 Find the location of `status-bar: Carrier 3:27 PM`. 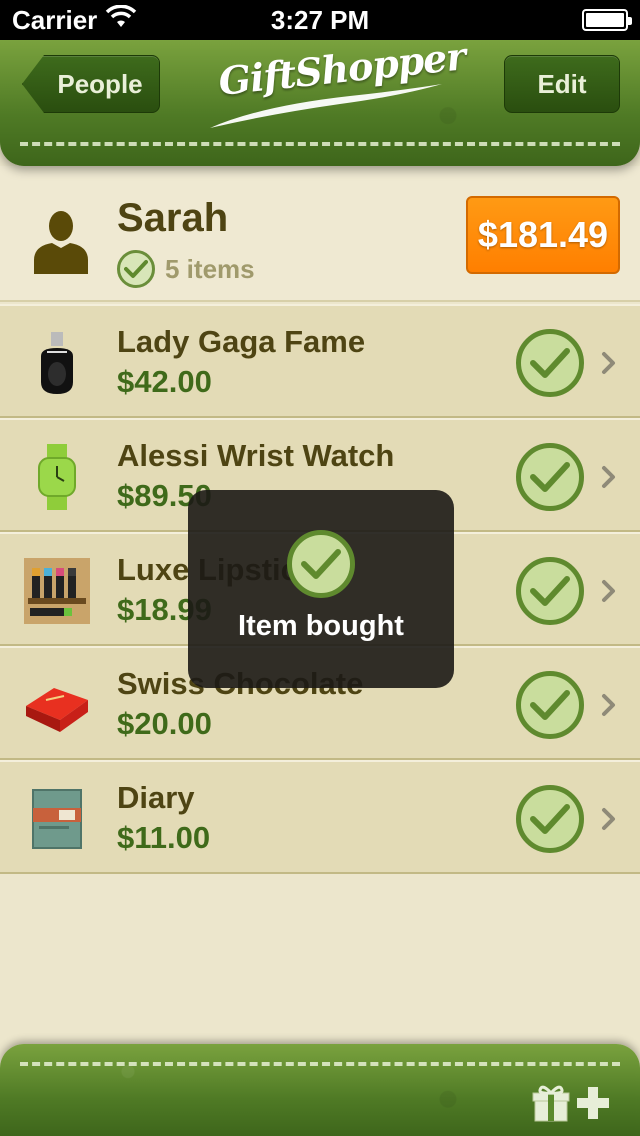

status-bar: Carrier 3:27 PM is located at coordinates (320, 20).